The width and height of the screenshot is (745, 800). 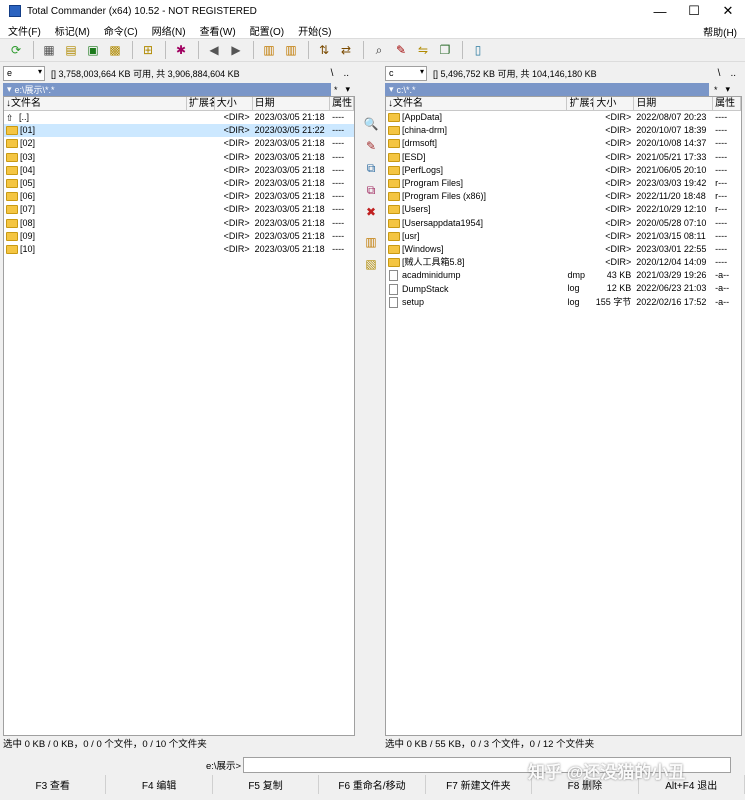 What do you see at coordinates (71, 50) in the screenshot?
I see `full-view-icon: ▤` at bounding box center [71, 50].